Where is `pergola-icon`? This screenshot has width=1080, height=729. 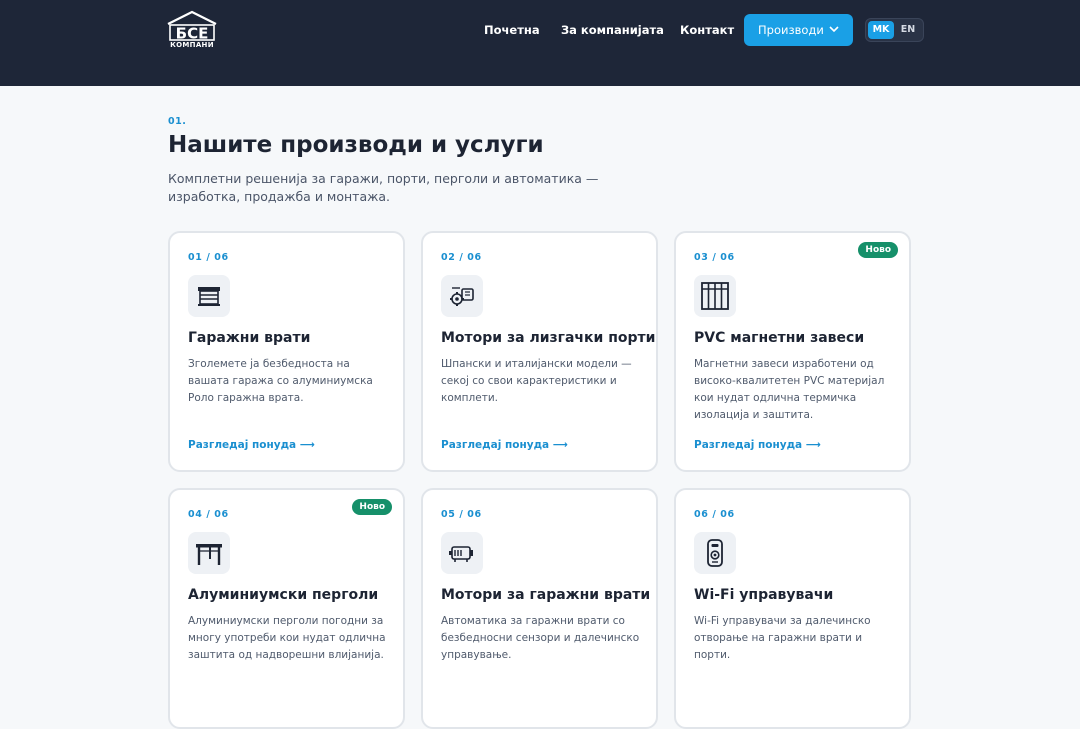 pergola-icon is located at coordinates (209, 553).